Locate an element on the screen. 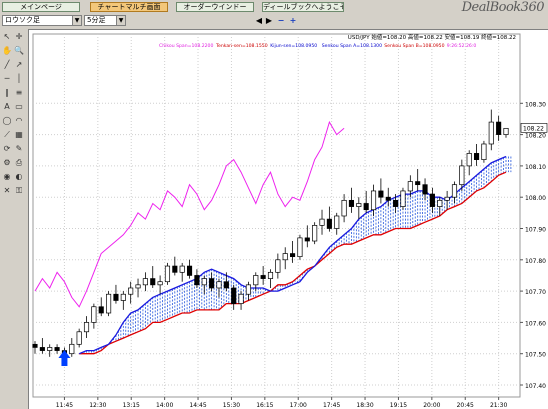  tab-chart-multi: チャートマルチ画面 is located at coordinates (129, 7).